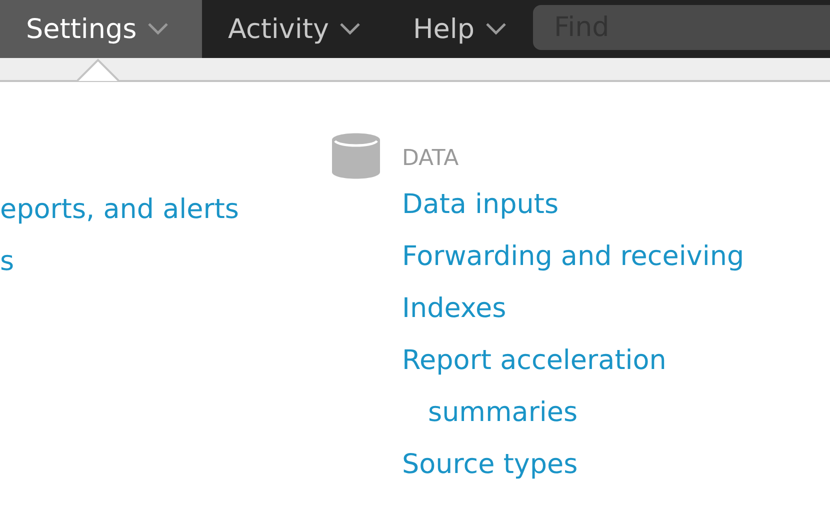 This screenshot has width=830, height=510. What do you see at coordinates (166, 262) in the screenshot?
I see `menu-link: s` at bounding box center [166, 262].